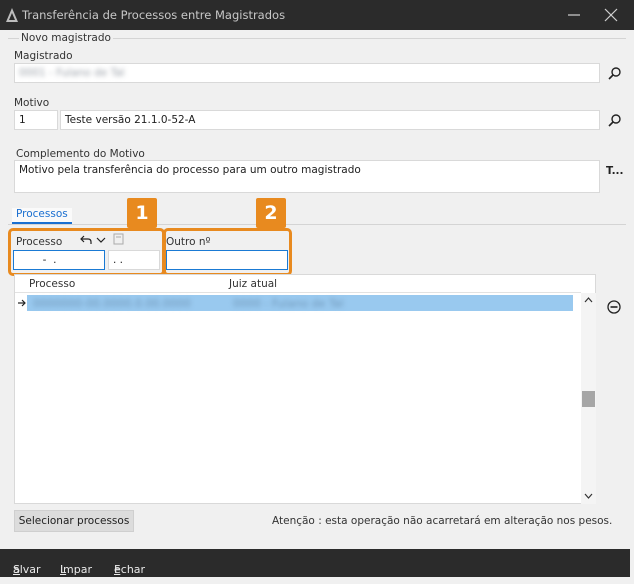  What do you see at coordinates (317, 224) in the screenshot?
I see `tab-divider` at bounding box center [317, 224].